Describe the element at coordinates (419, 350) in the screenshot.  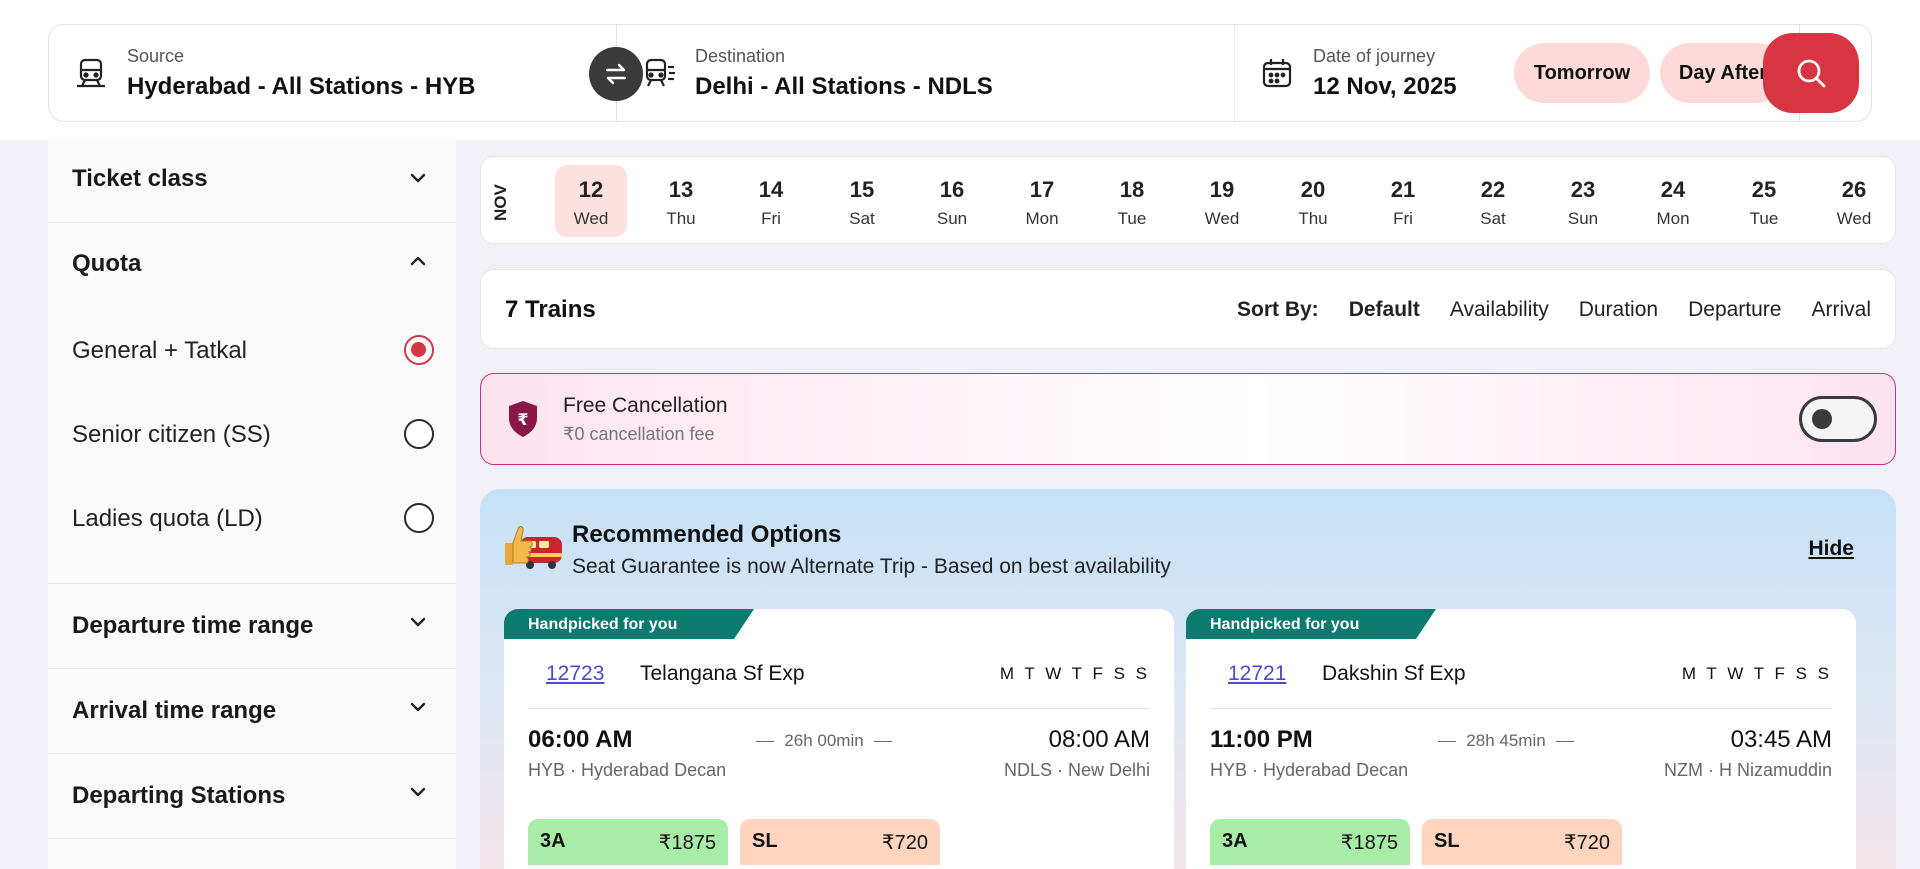
I see `radio-selected` at that location.